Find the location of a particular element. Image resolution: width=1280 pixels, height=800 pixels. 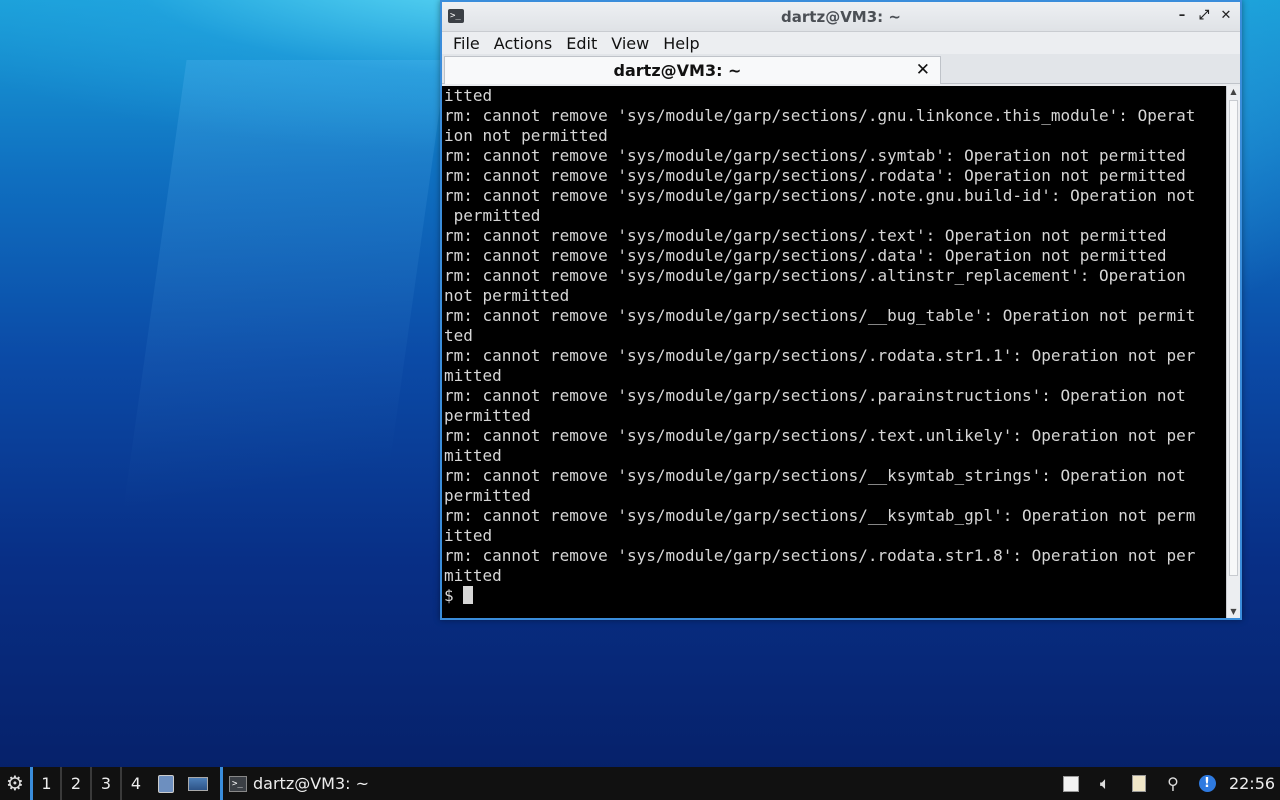

taskbar: ⚙ 1 2 3 4 >_ dartz@VM3: ~ 🔈︎ ⚲ ! 22:56 is located at coordinates (640, 783).